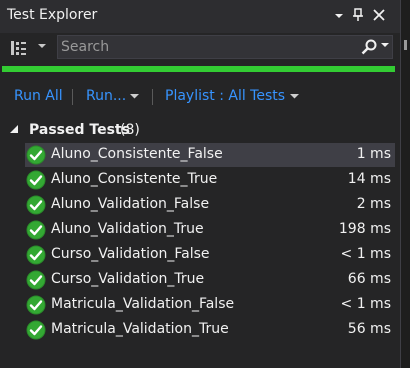 This screenshot has height=368, width=410. What do you see at coordinates (130, 254) in the screenshot?
I see `test-name: Curso_Validation_False` at bounding box center [130, 254].